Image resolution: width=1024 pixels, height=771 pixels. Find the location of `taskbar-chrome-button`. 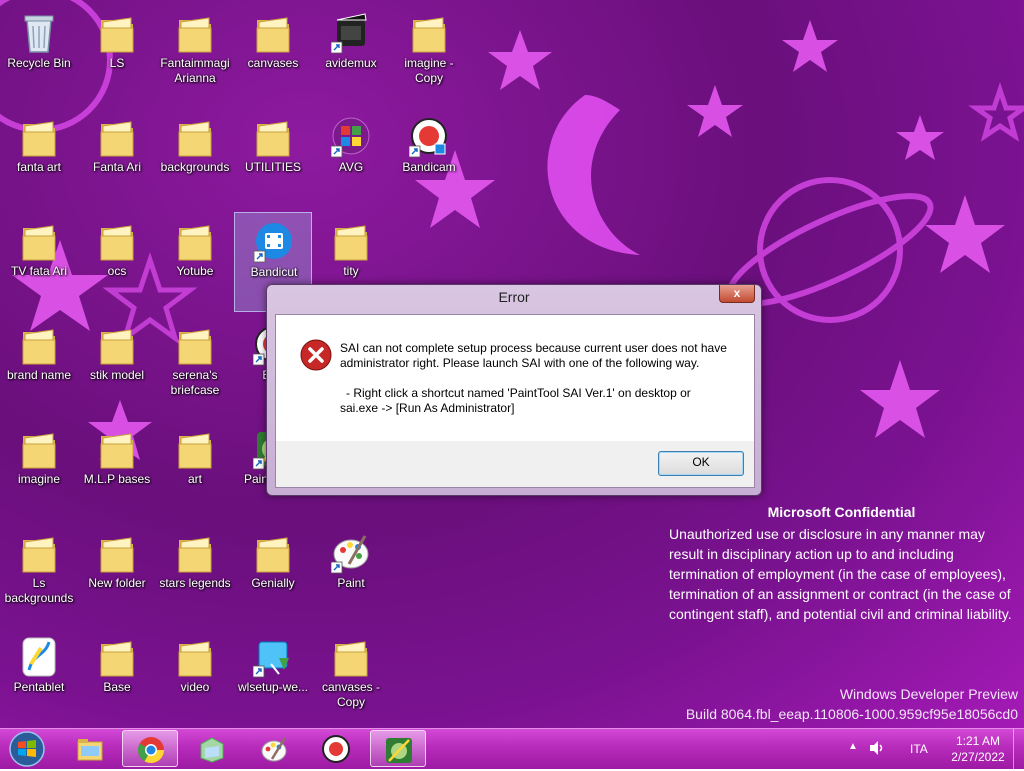

taskbar-chrome-button is located at coordinates (150, 748).